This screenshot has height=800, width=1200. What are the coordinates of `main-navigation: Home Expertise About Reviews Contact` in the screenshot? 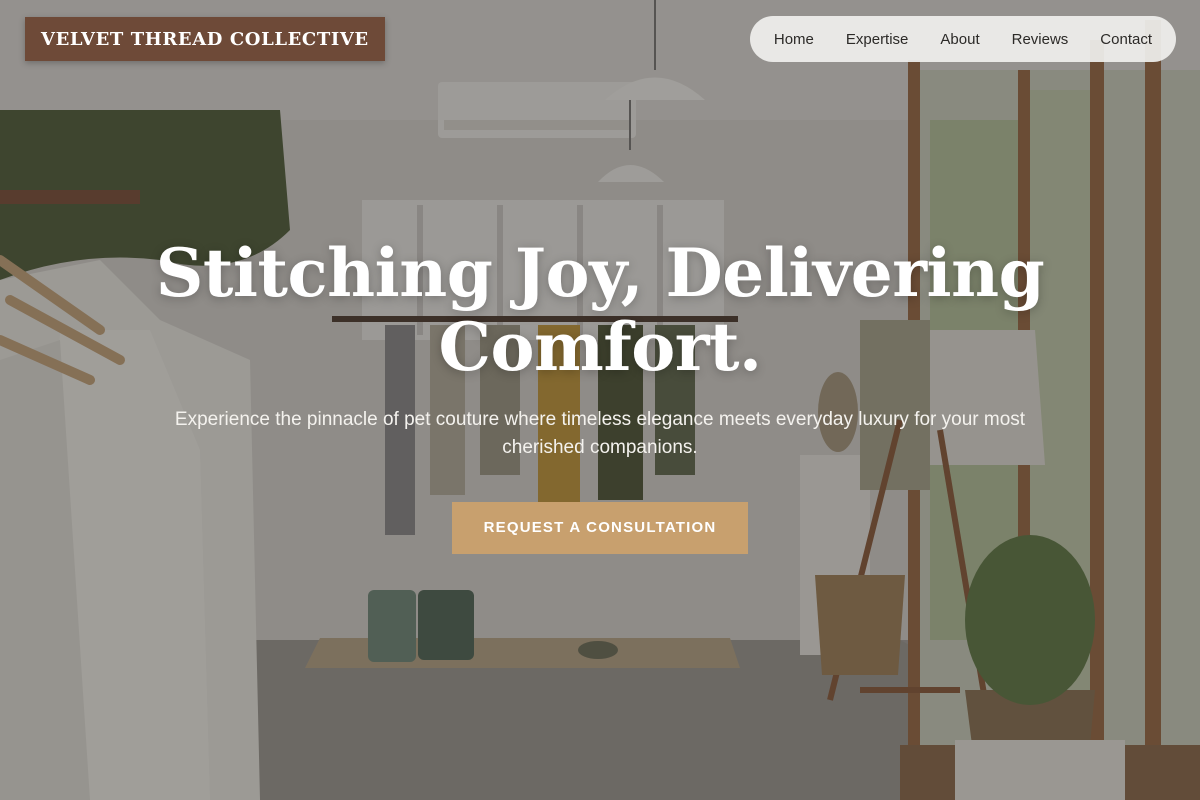 It's located at (962, 39).